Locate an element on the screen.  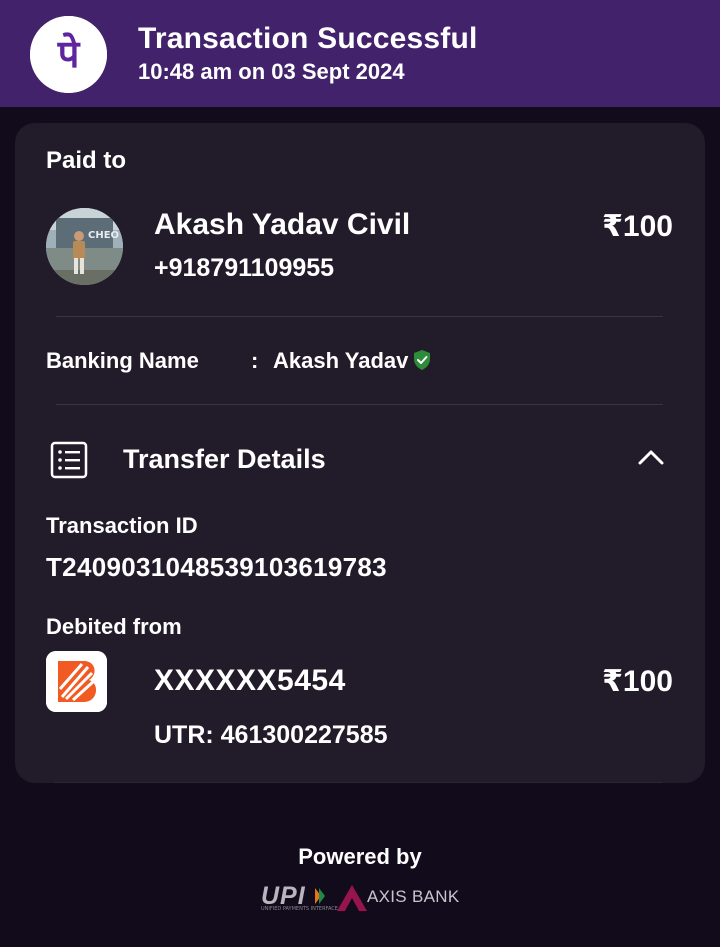
partner-logos: UPI UNIFIED PAYMENTS INTERFACE AXIS BANK is located at coordinates (361, 898).